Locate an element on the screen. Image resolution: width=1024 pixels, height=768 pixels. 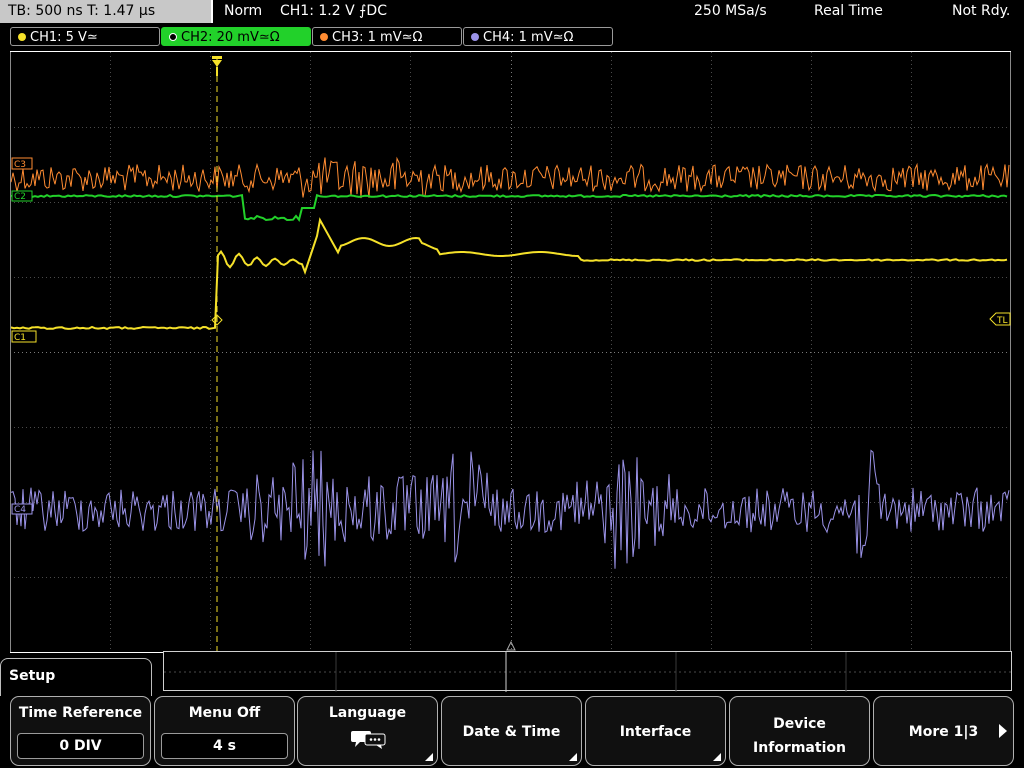
trigger-status: Not Rdy. is located at coordinates (981, 11).